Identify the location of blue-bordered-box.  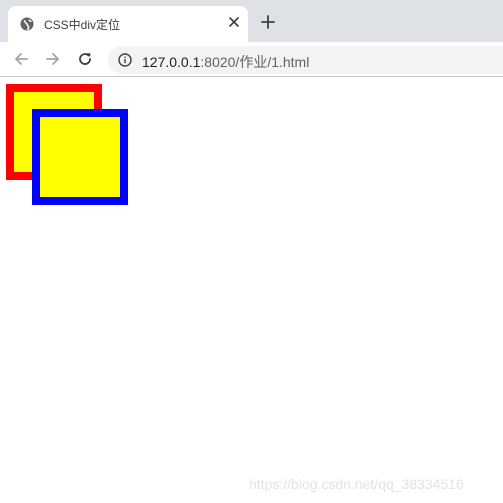
(80, 157).